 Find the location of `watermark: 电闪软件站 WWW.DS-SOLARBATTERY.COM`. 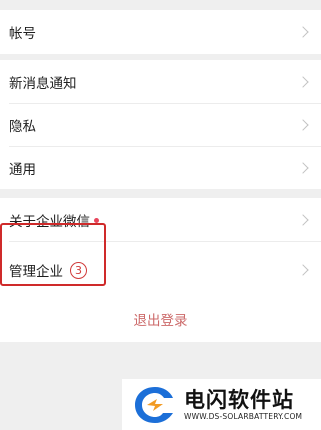

watermark: 电闪软件站 WWW.DS-SOLARBATTERY.COM is located at coordinates (221, 404).